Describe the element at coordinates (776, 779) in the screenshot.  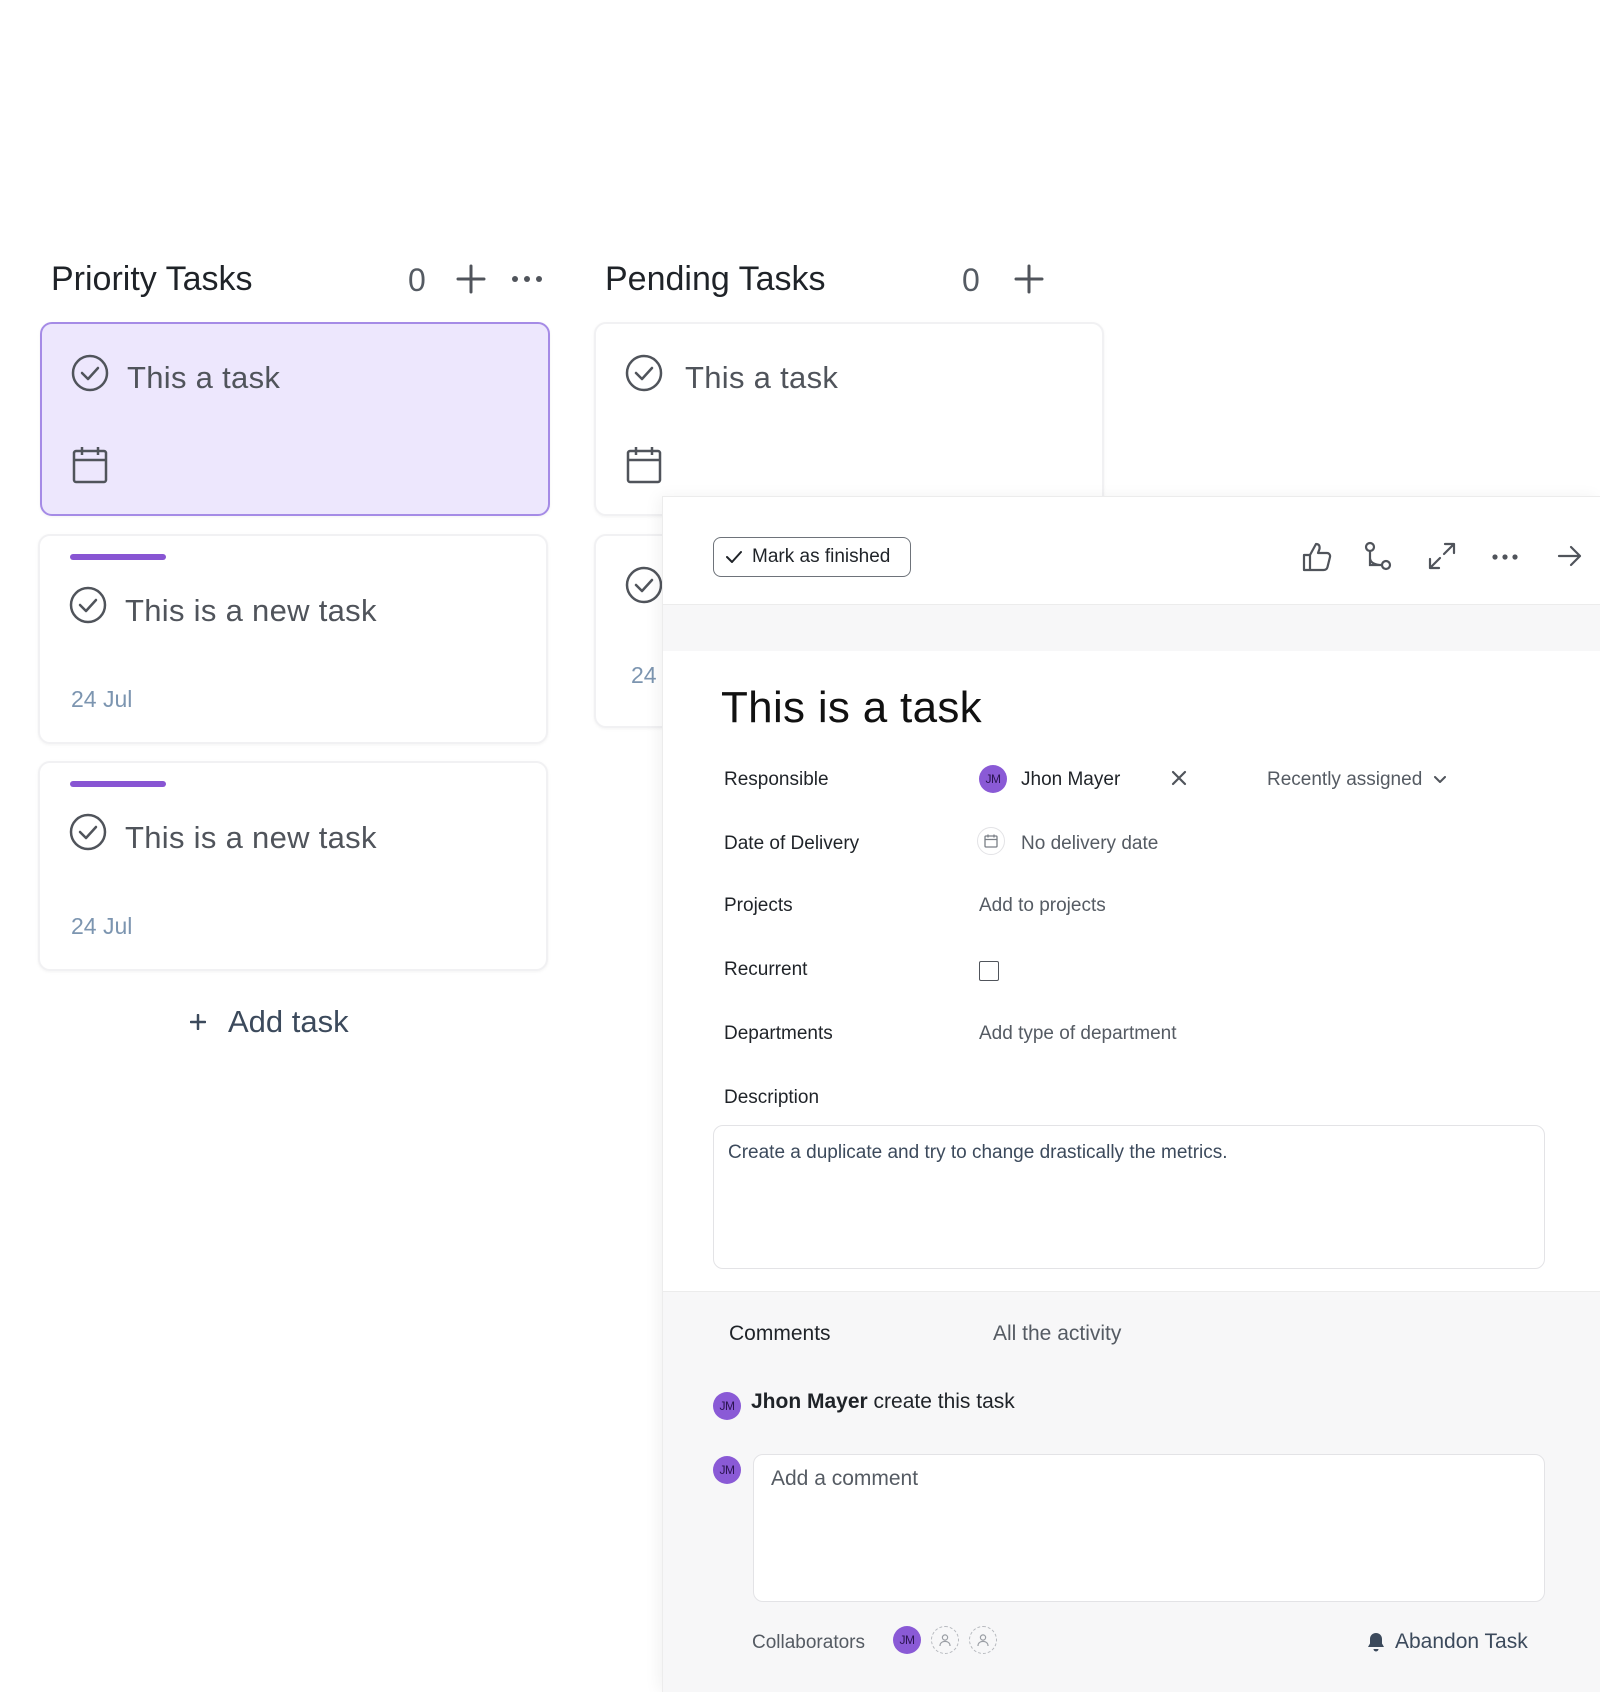
I see `responsible-label: Responsible` at that location.